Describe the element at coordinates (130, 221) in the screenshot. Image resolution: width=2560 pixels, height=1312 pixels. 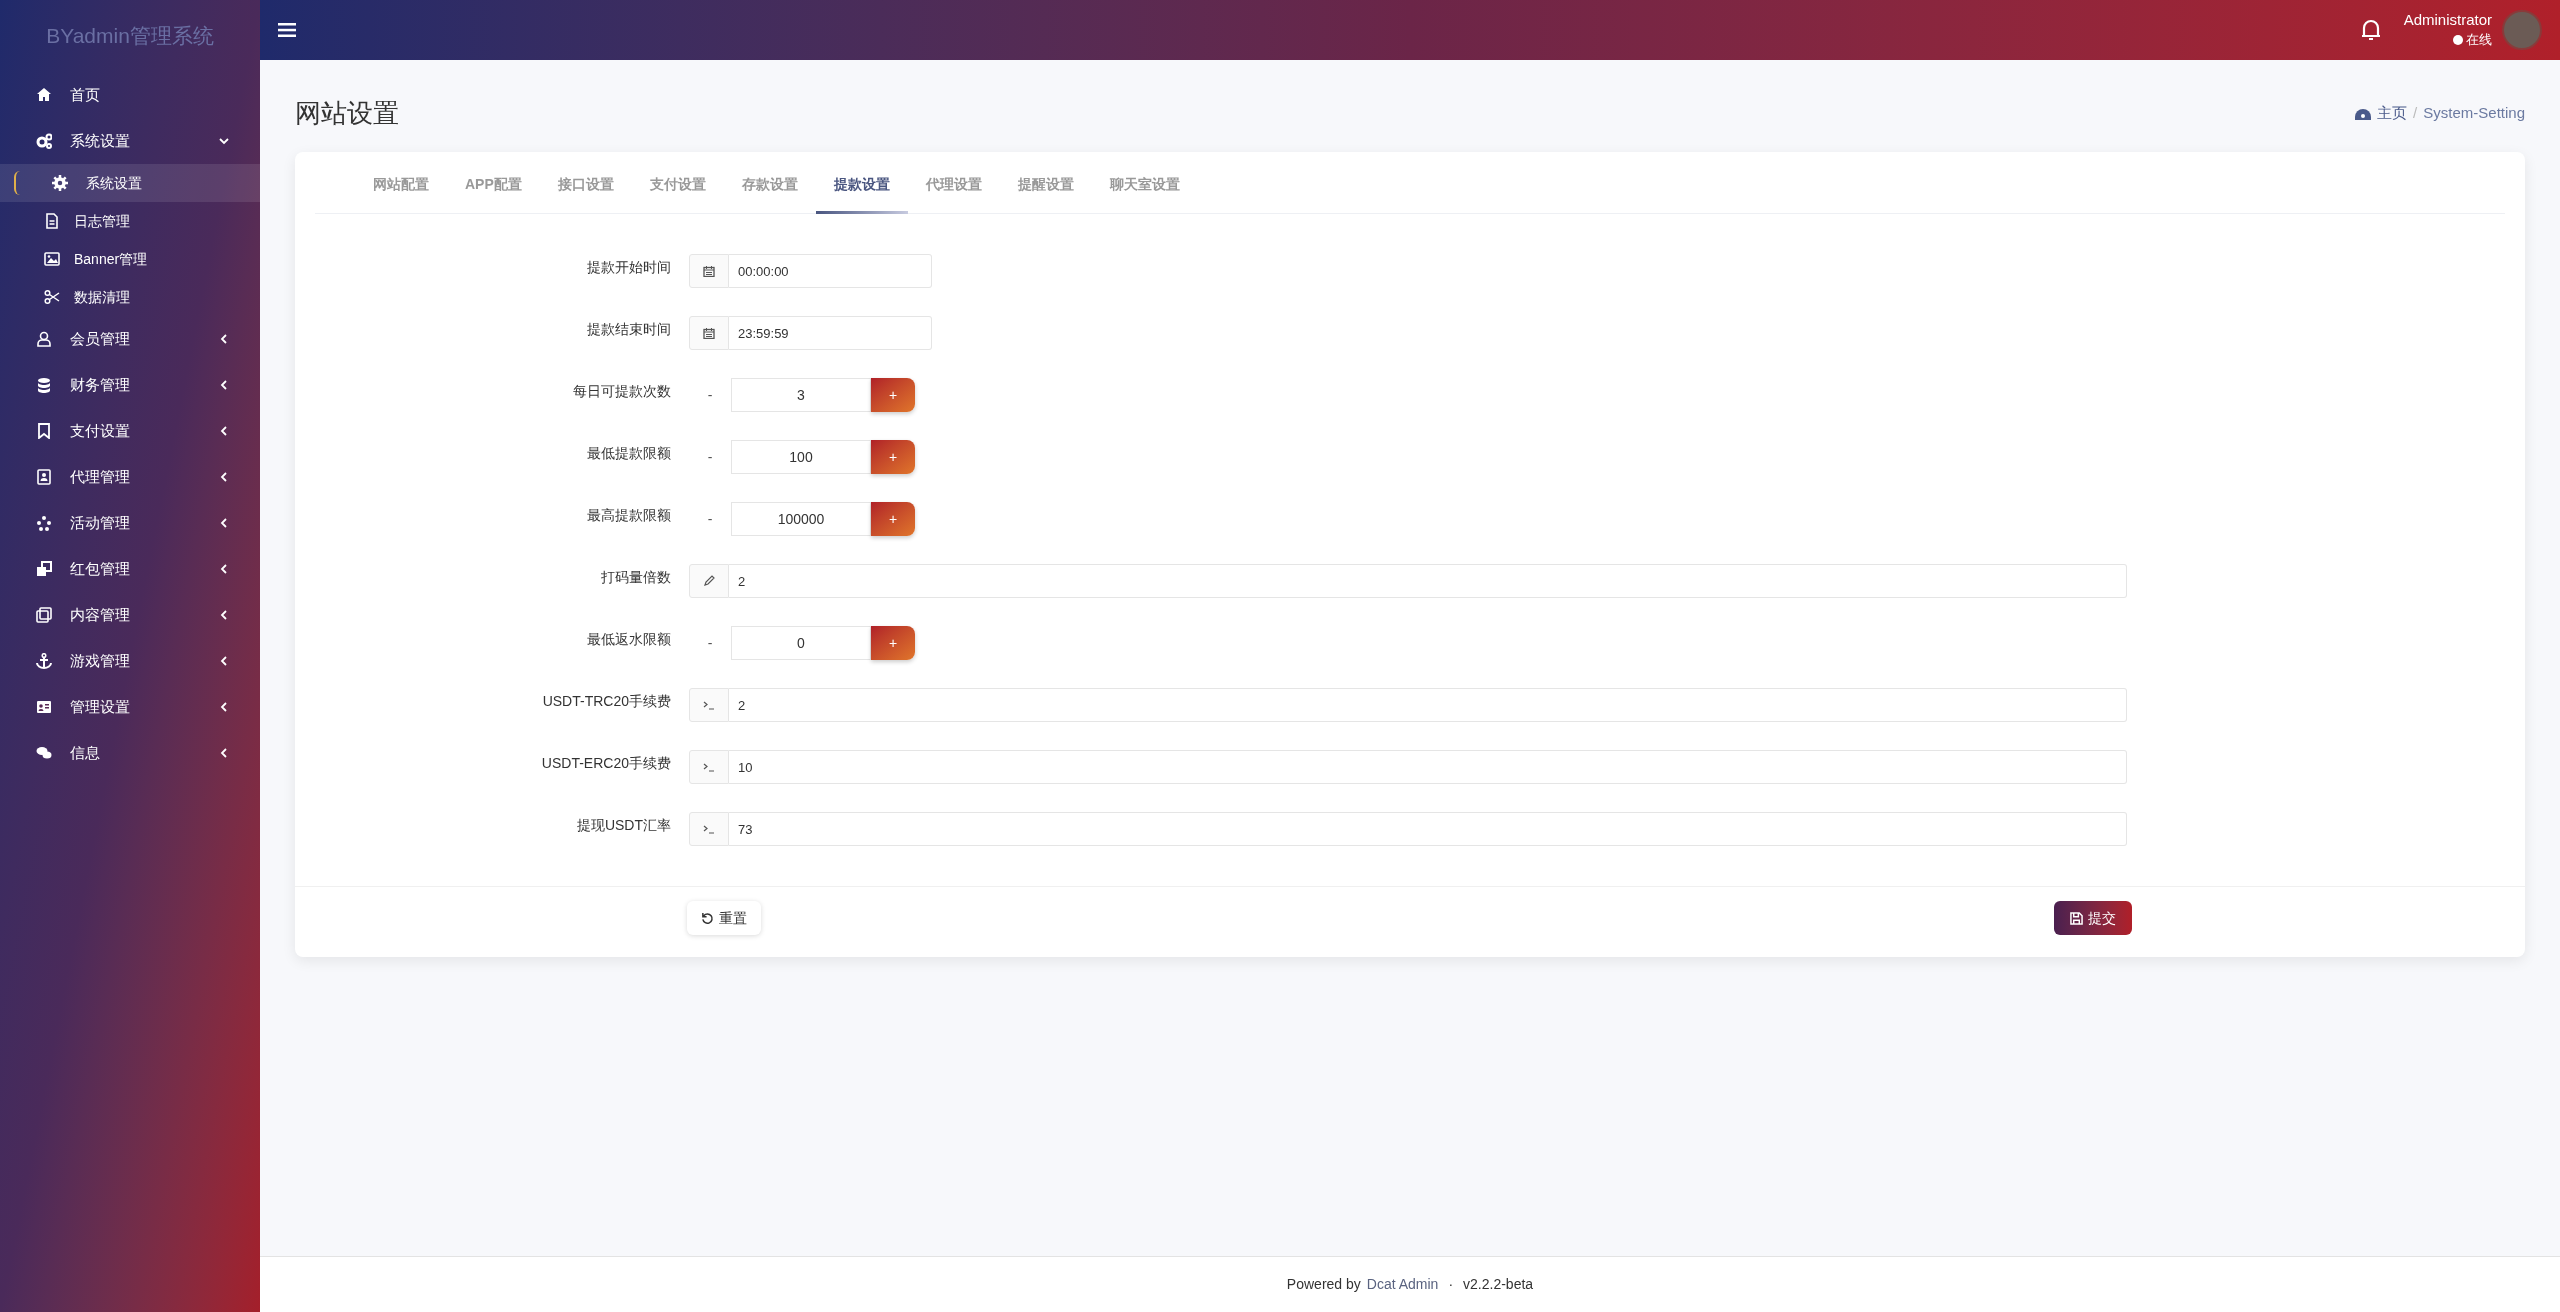
I see `sidebar-subitem: 日志管理` at that location.